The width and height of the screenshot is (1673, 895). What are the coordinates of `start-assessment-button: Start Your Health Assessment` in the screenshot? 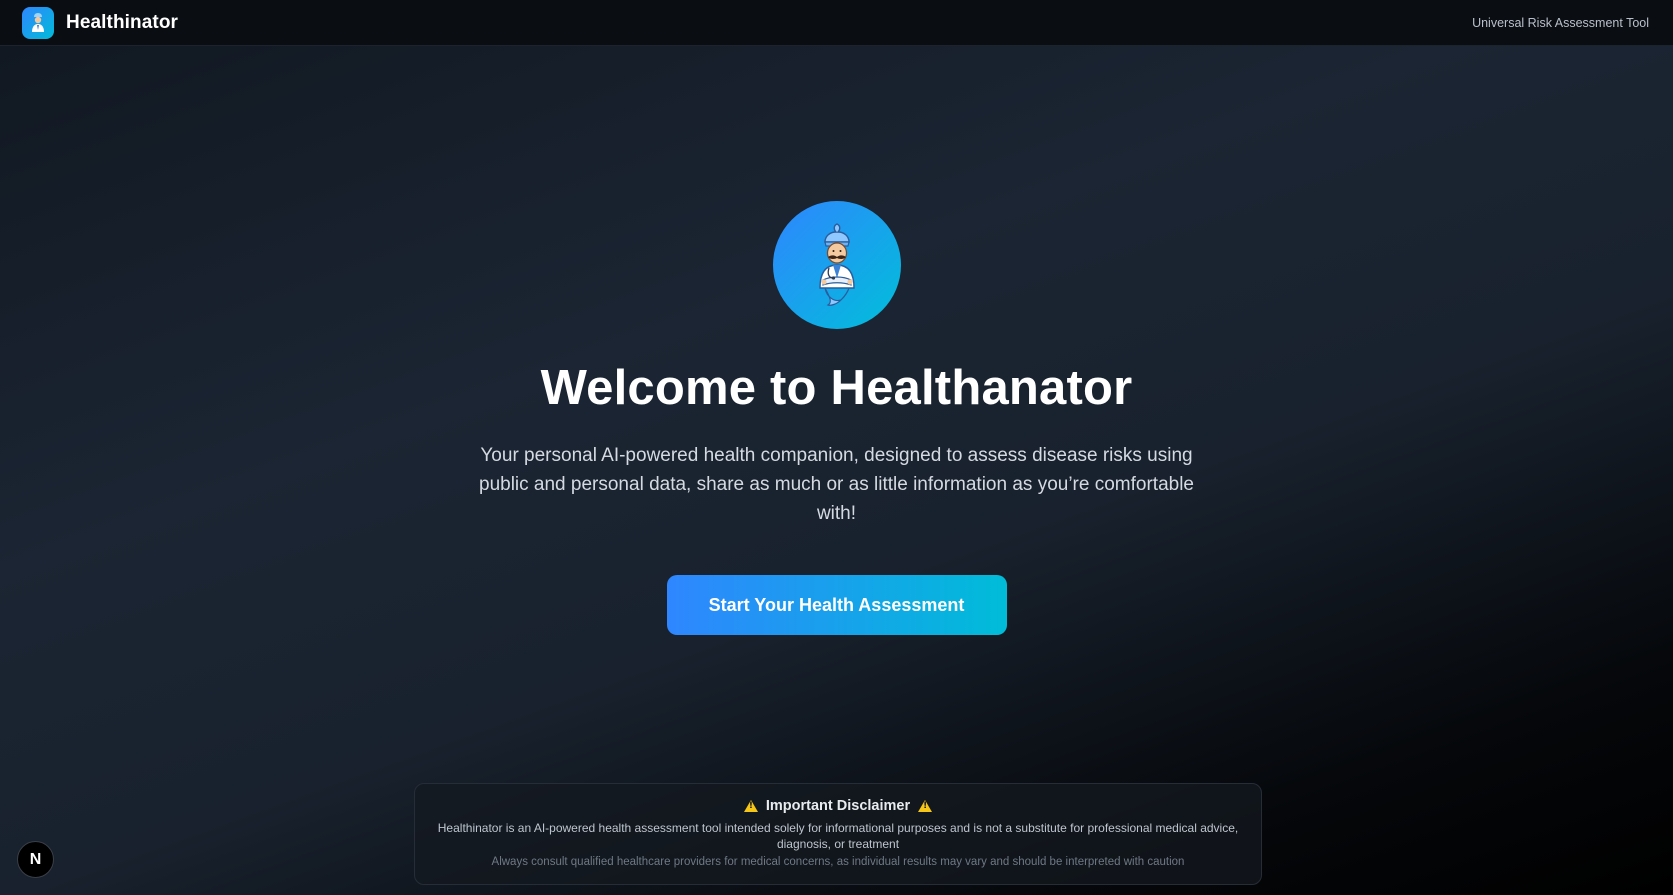 It's located at (836, 605).